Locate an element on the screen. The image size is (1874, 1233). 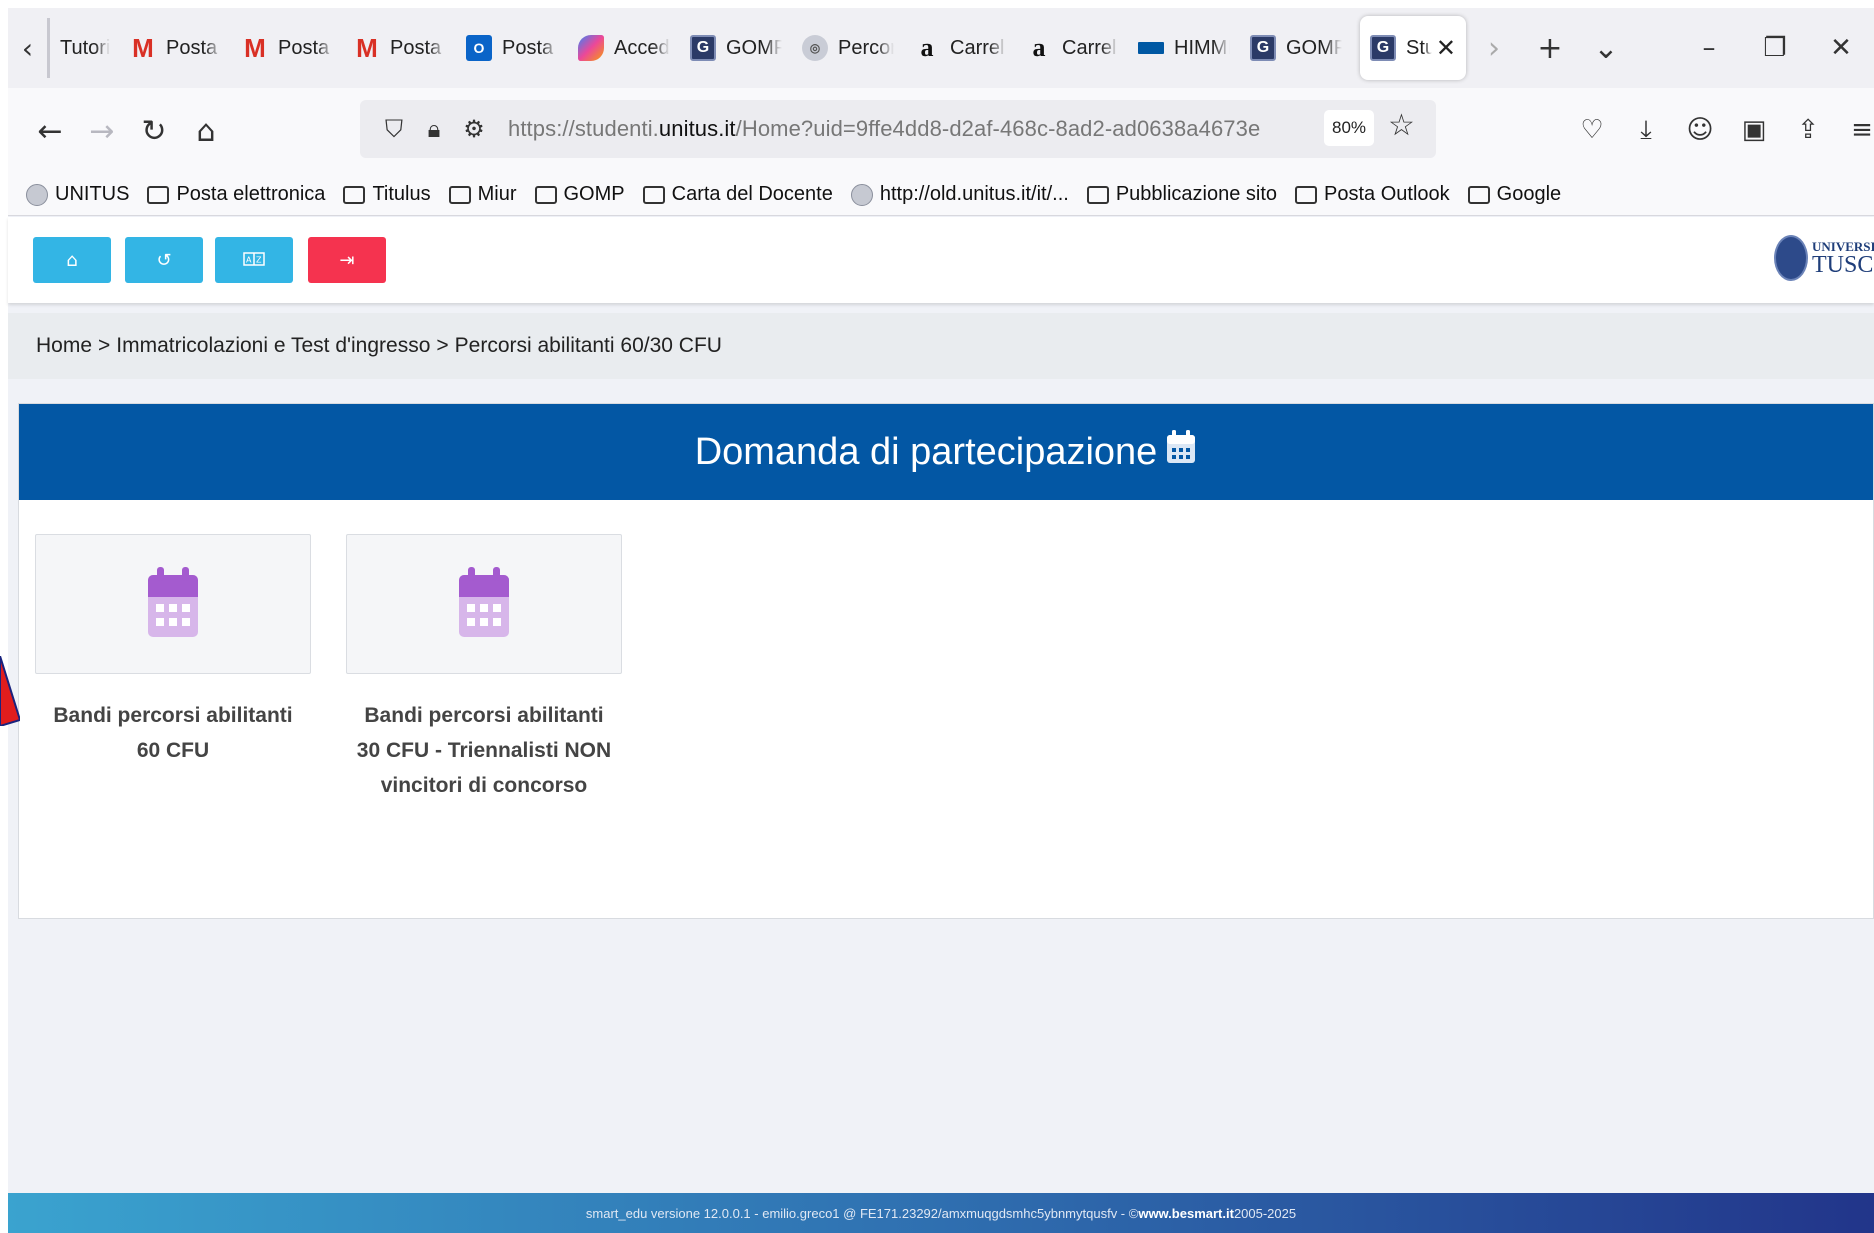
tab-label: Posta - is located at coordinates (530, 47).